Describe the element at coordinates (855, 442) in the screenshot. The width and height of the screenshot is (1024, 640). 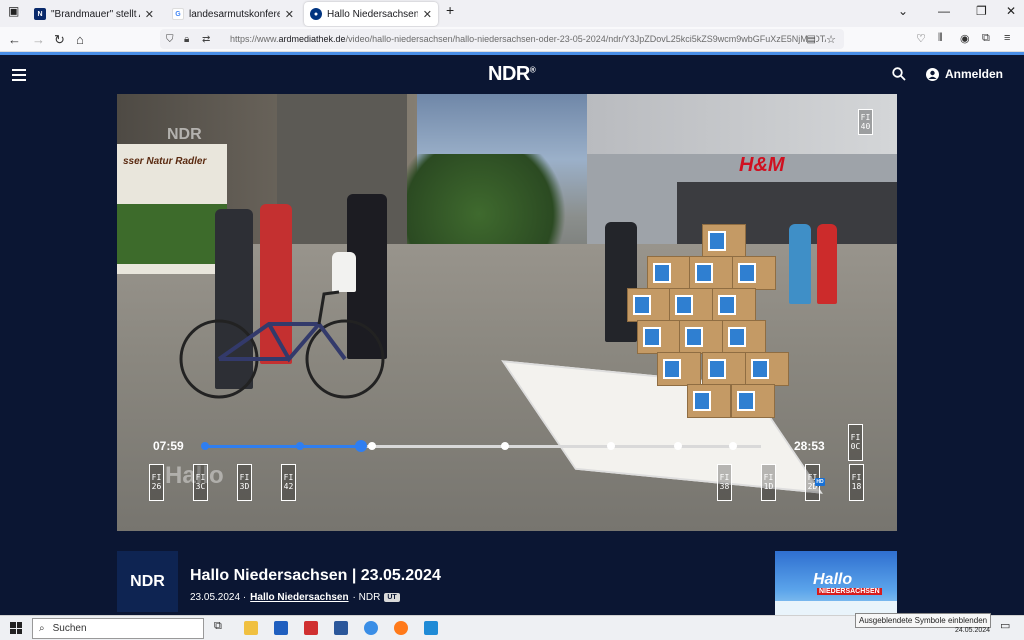
I see `chapter-code: FI 0C` at that location.